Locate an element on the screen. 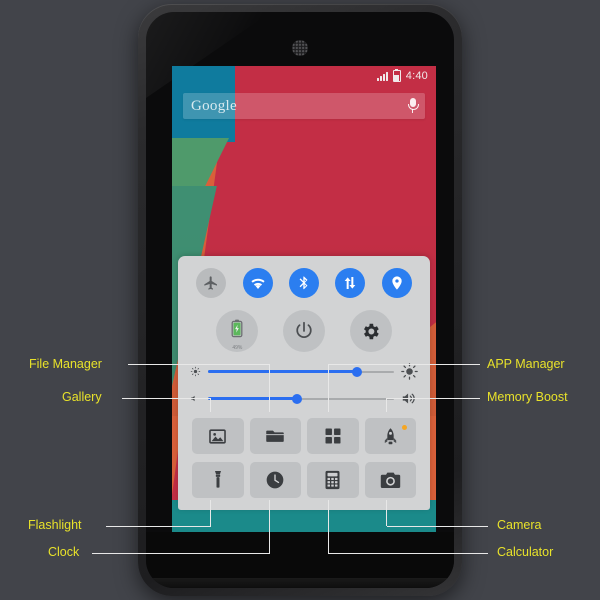 The height and width of the screenshot is (600, 600). label-camera: Camera is located at coordinates (519, 525).